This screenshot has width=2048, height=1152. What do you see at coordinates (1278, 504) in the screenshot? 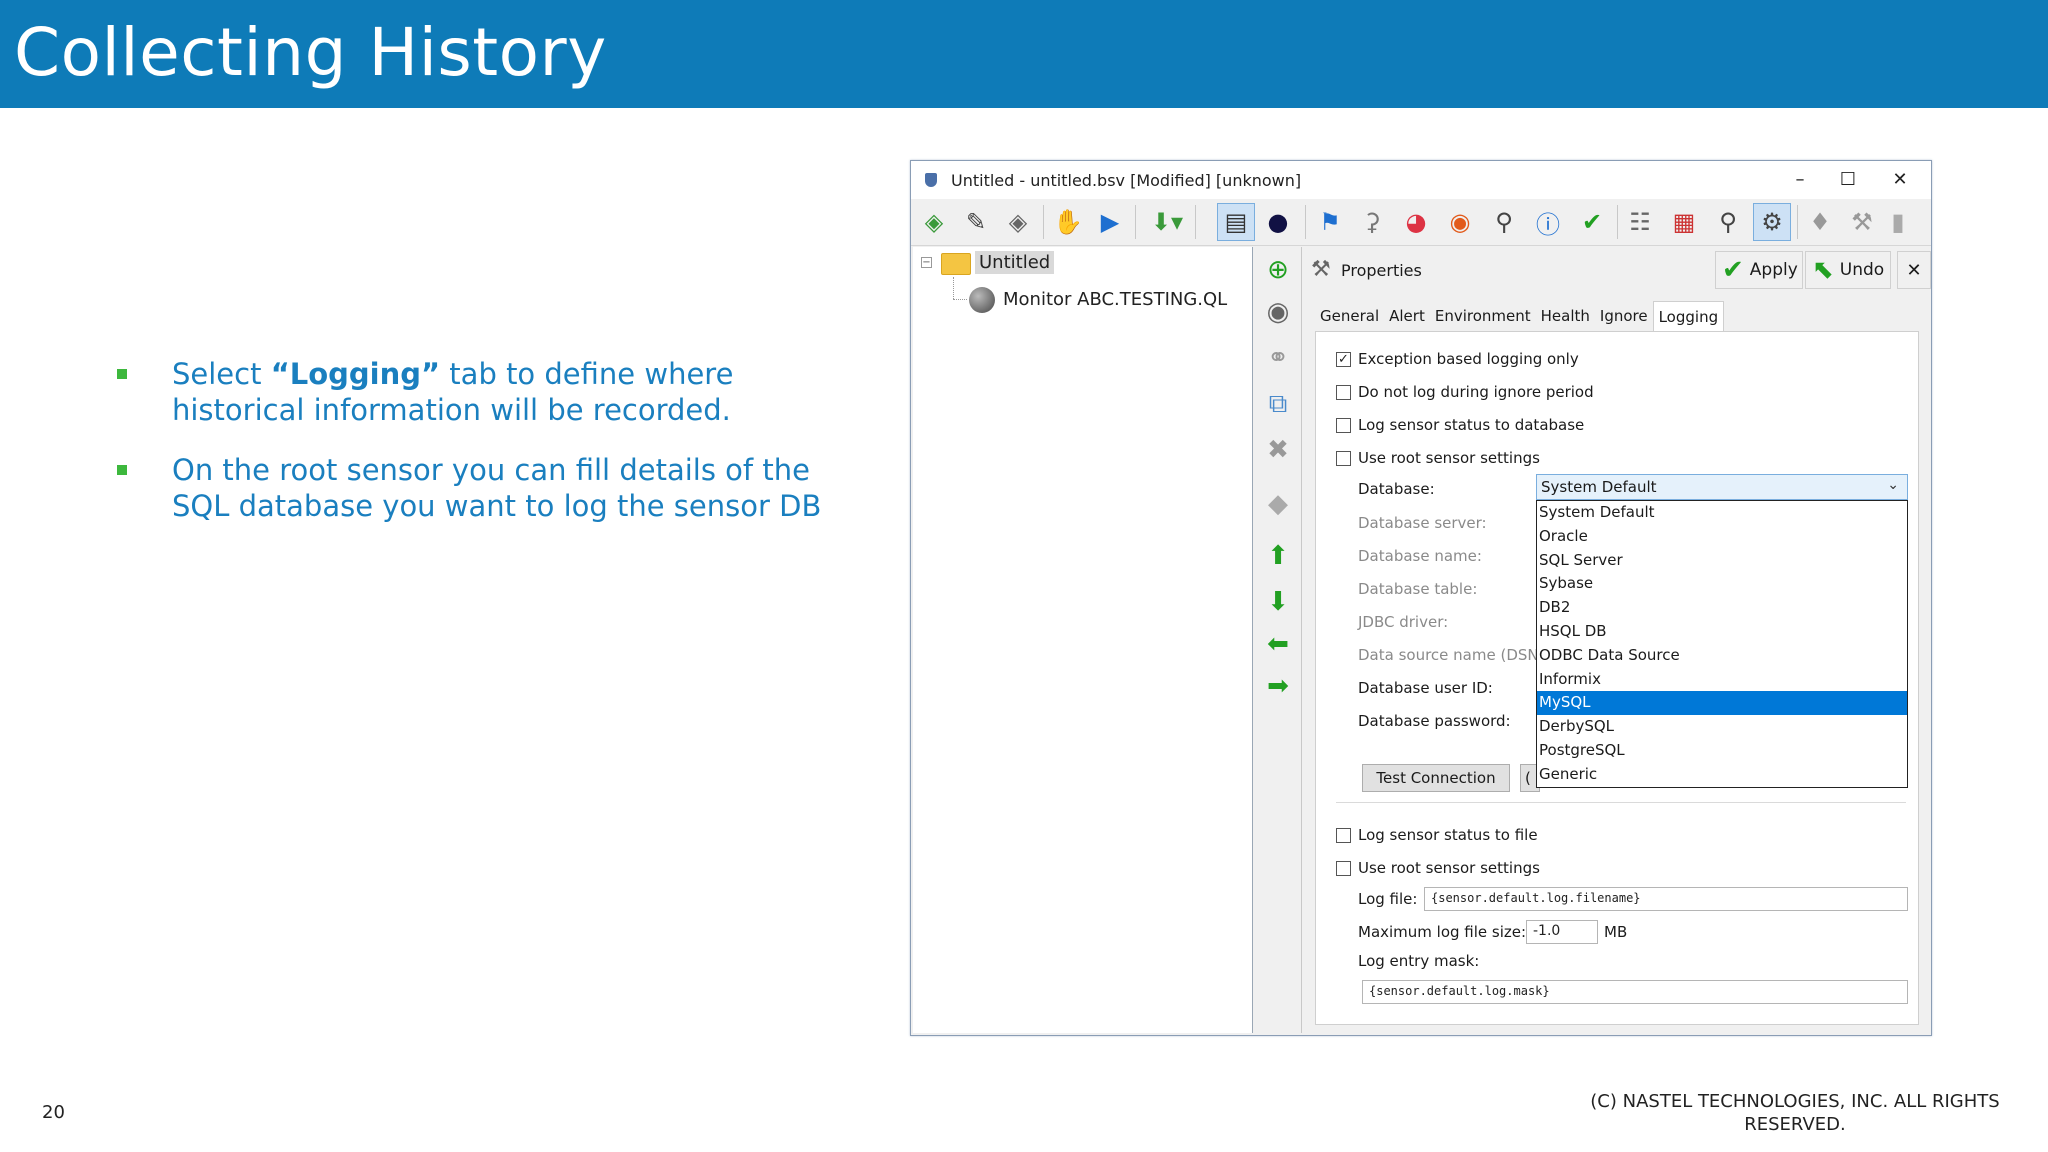
I see `diamond-icon: ◆` at bounding box center [1278, 504].